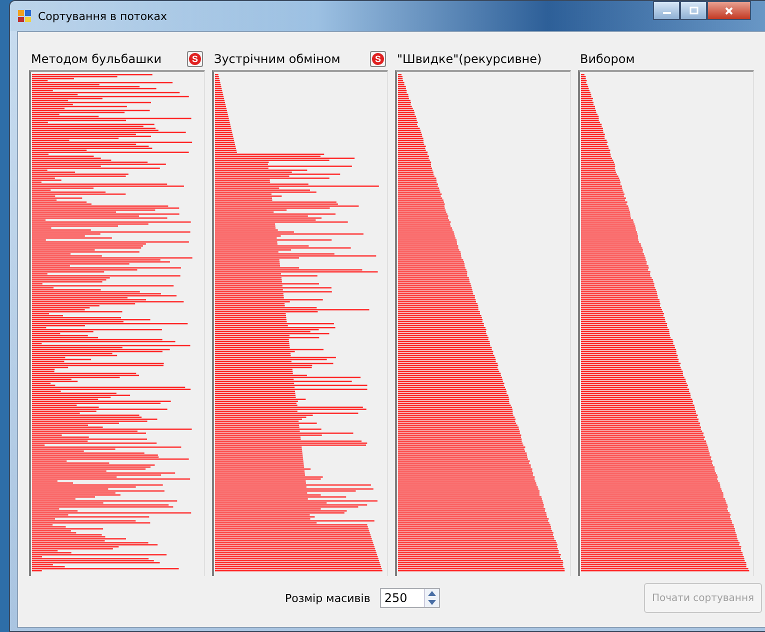 The height and width of the screenshot is (632, 765). I want to click on size-label: Розмір масивів, so click(327, 598).